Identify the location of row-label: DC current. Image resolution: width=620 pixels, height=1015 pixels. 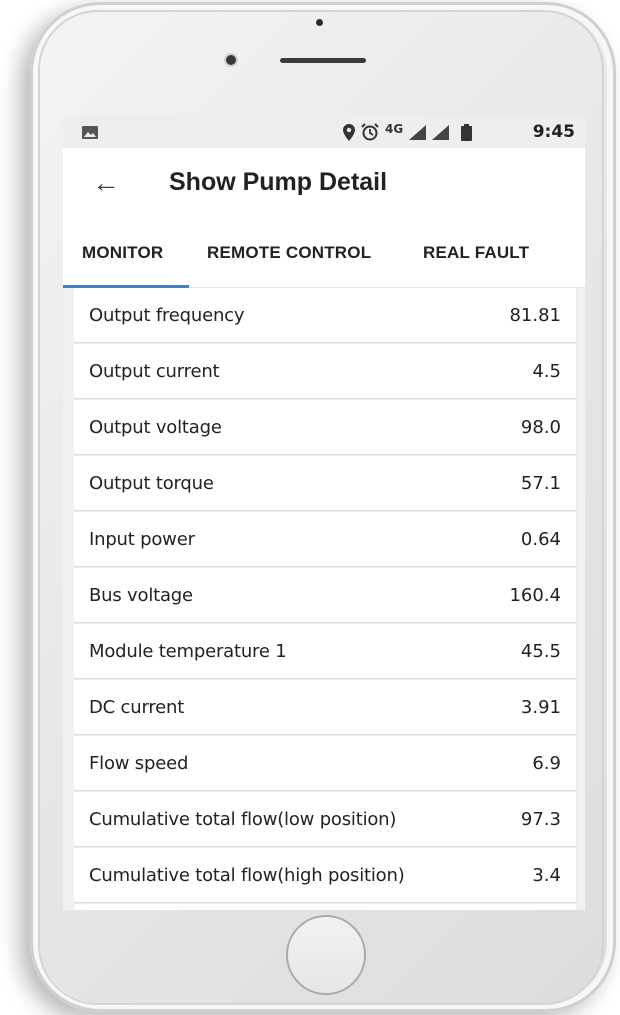
(137, 707).